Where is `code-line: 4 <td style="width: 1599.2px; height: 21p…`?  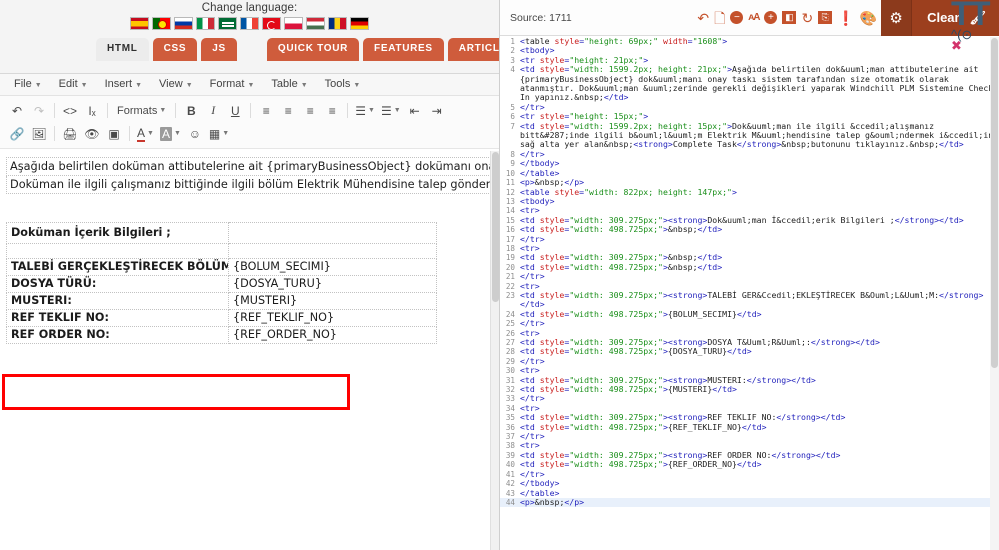
code-line: 4 <td style="width: 1599.2px; height: 21p… is located at coordinates (749, 83).